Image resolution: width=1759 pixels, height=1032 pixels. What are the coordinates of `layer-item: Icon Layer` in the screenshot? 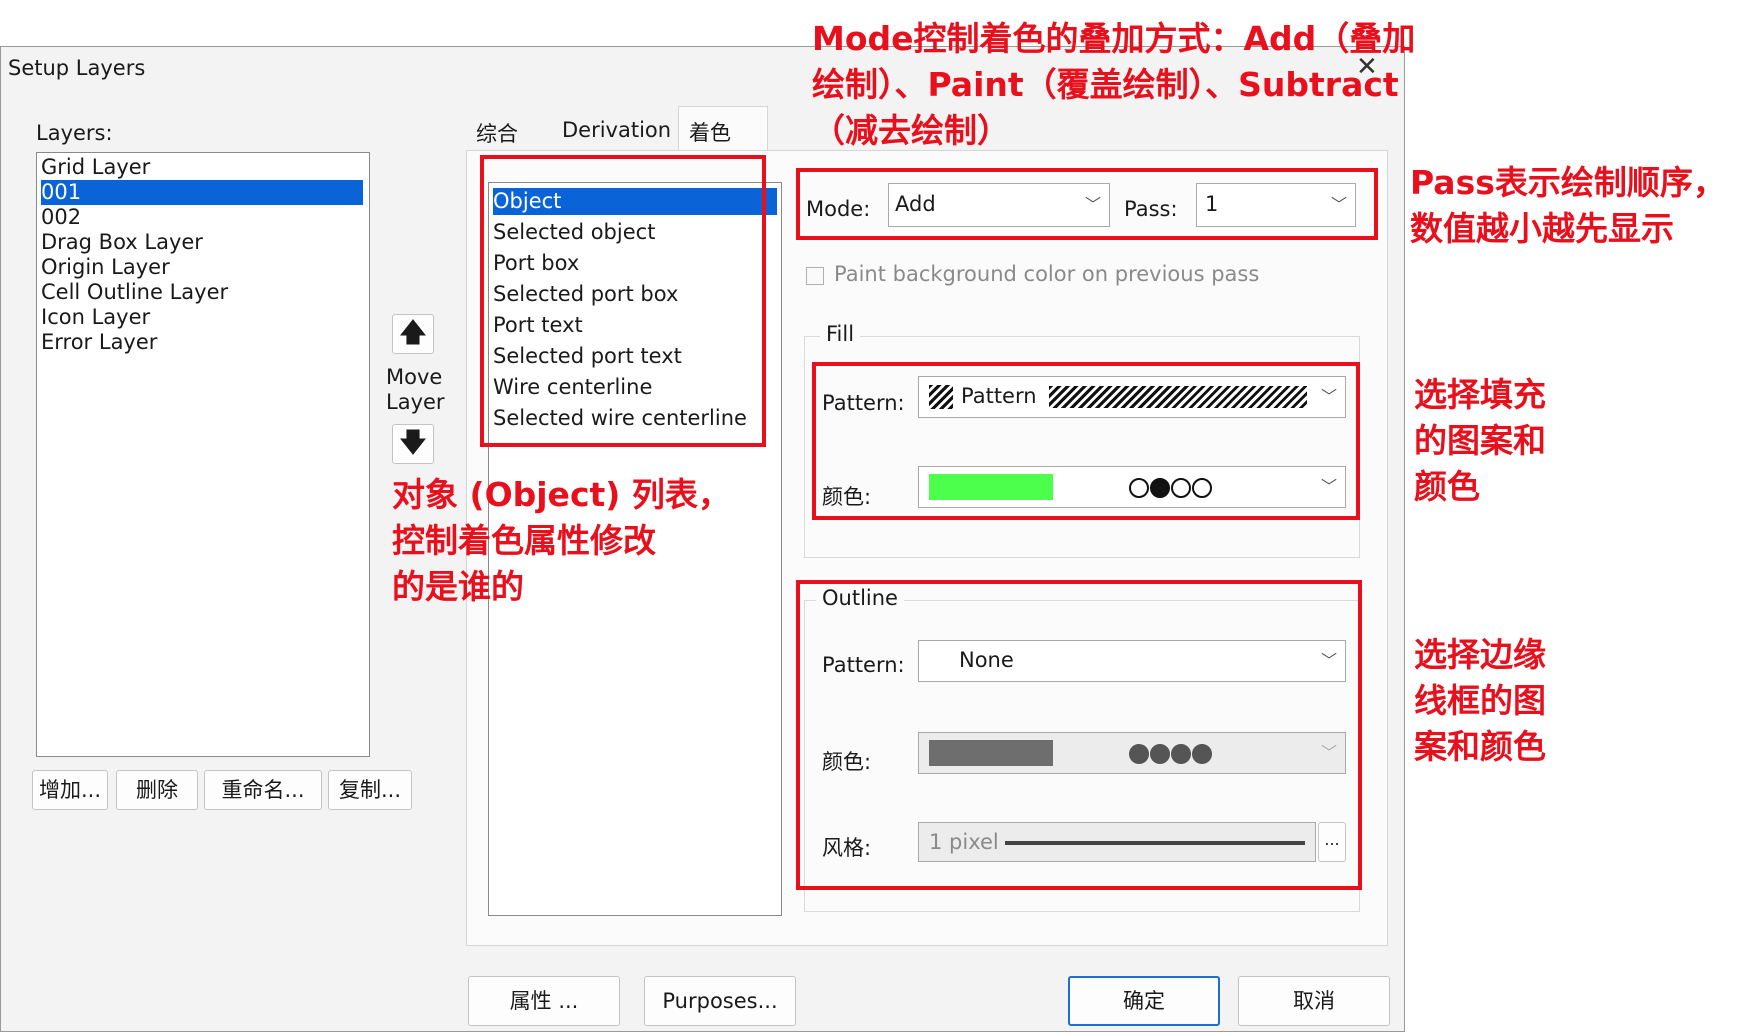 It's located at (95, 317).